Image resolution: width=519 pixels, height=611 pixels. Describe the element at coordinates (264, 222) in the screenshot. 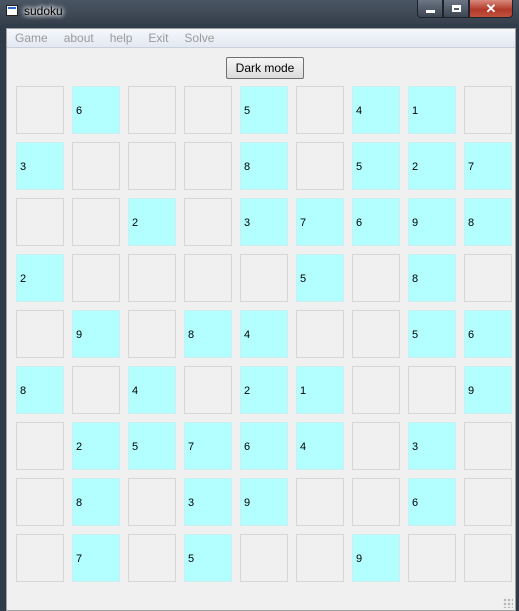

I see `sudoku-cell-r3-c5: 3` at that location.